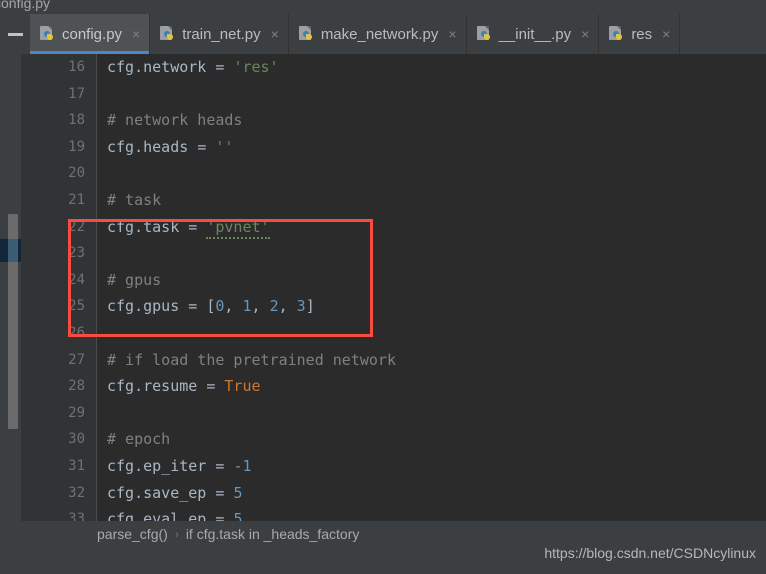 The image size is (766, 574). I want to click on line-number: 31, so click(76, 465).